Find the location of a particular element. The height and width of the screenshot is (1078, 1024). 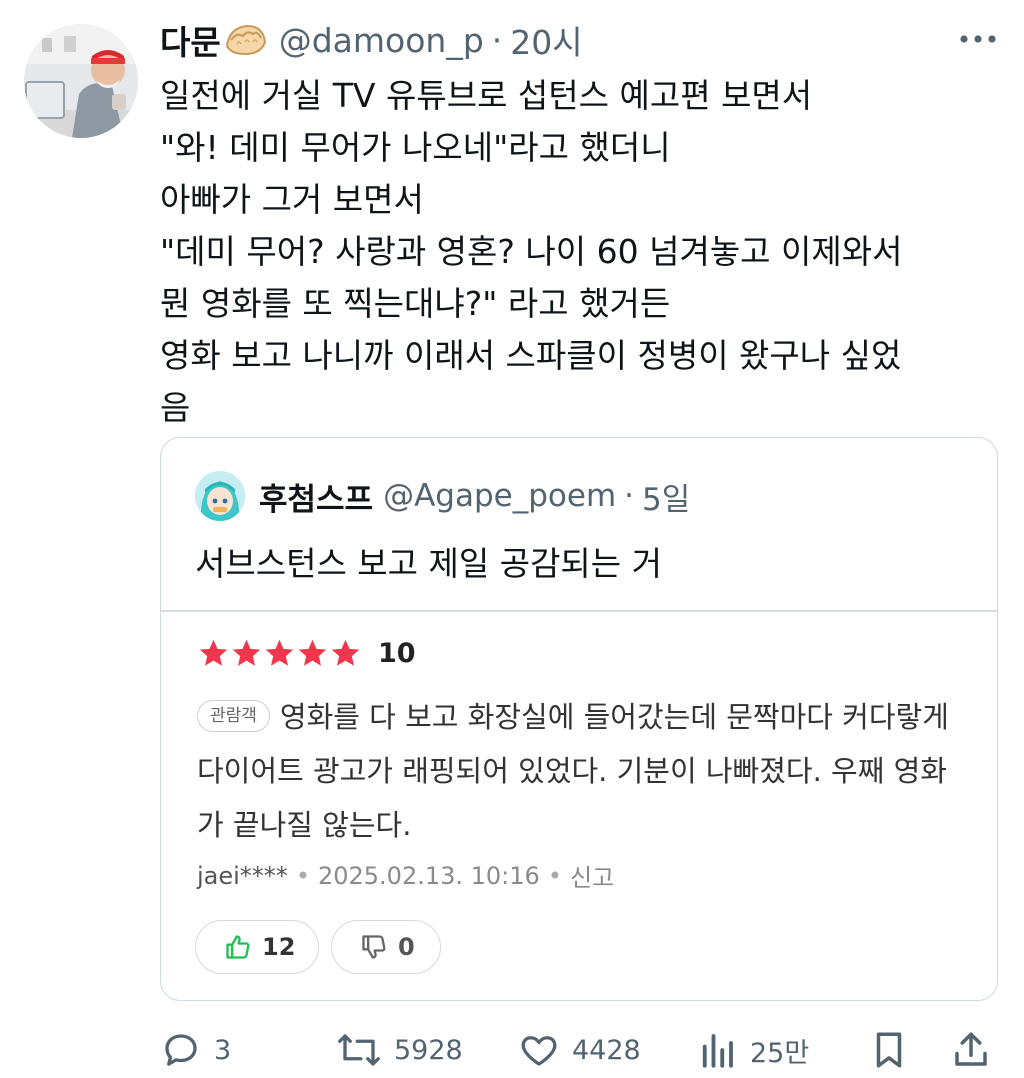

dislike-vote-button: 0 is located at coordinates (386, 947).